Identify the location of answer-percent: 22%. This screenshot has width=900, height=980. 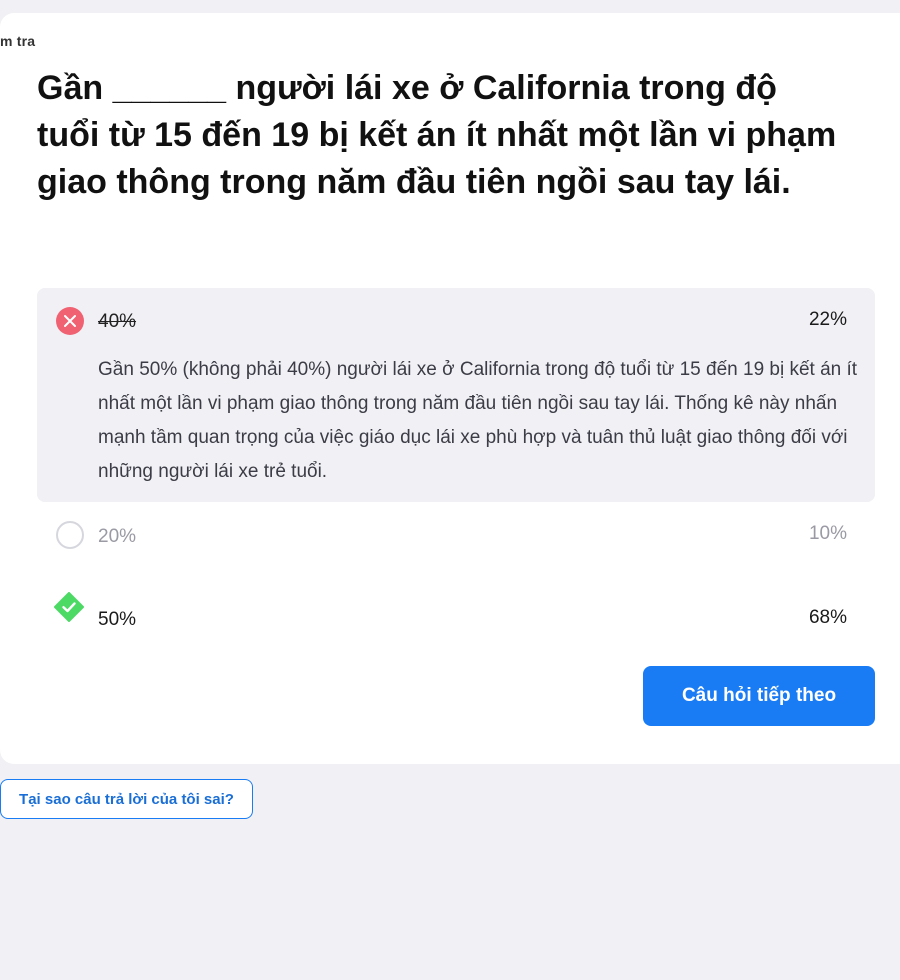
(827, 319).